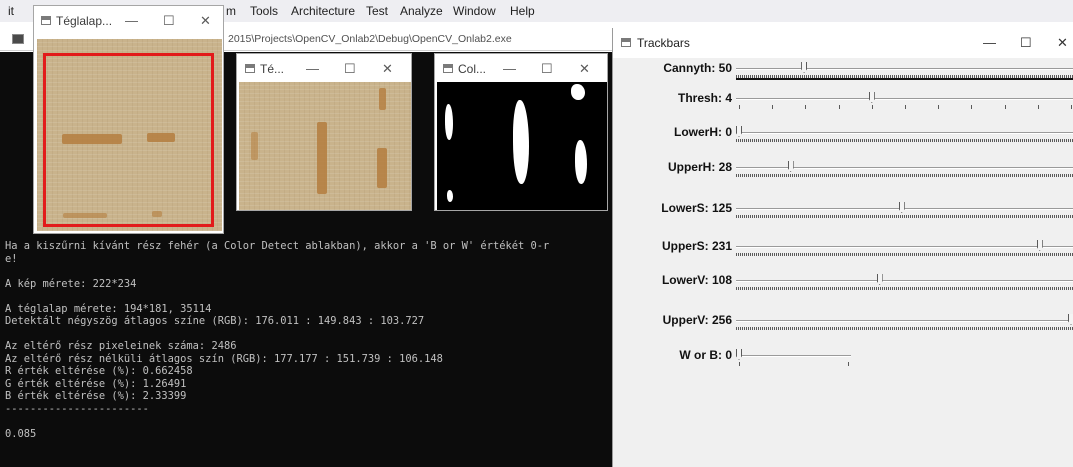  Describe the element at coordinates (521, 69) in the screenshot. I see `color-detect-titlebar: Col... — ☐ ✕` at that location.